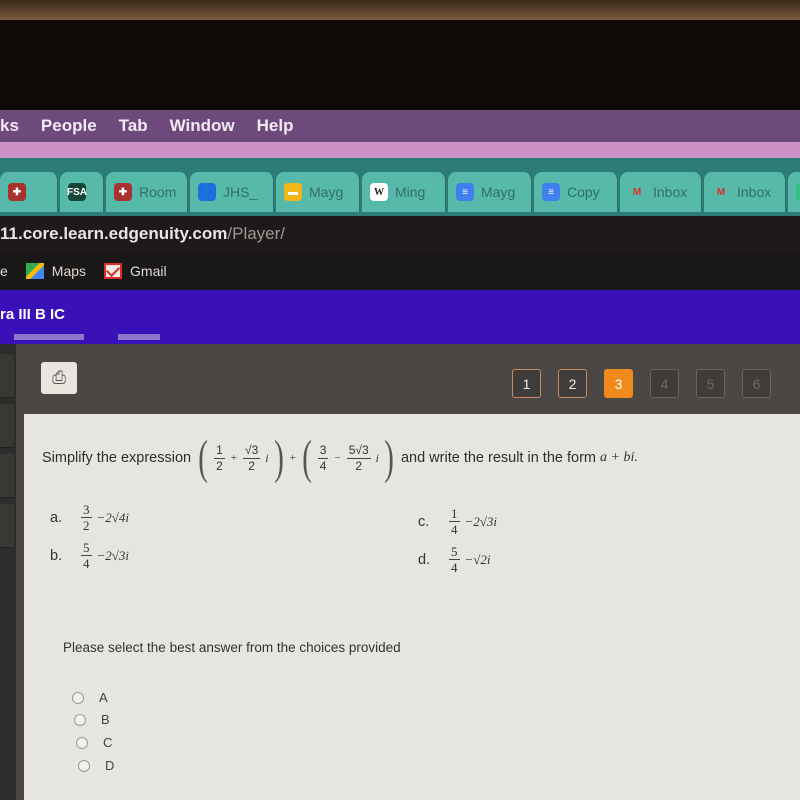 This screenshot has height=800, width=800. Describe the element at coordinates (34, 271) in the screenshot. I see `maps-icon` at that location.